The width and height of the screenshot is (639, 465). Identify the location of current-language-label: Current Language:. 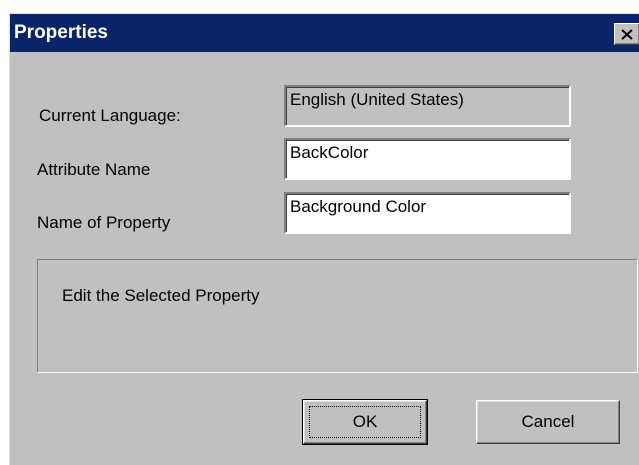
(110, 115).